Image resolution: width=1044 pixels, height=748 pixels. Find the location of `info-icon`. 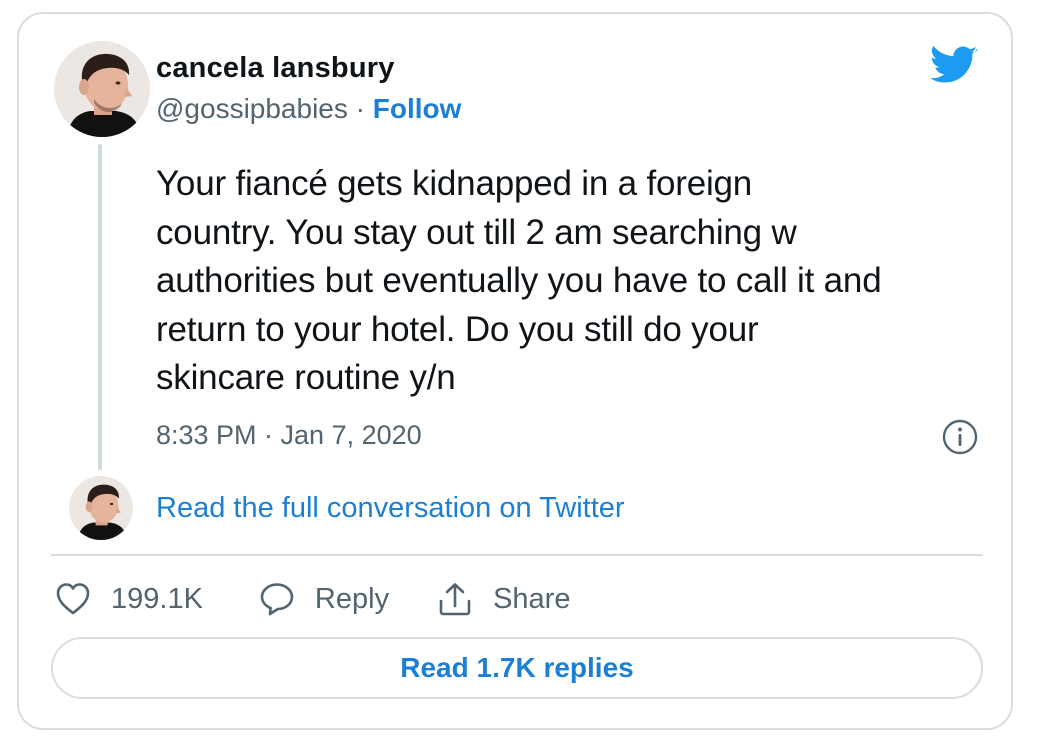

info-icon is located at coordinates (960, 437).